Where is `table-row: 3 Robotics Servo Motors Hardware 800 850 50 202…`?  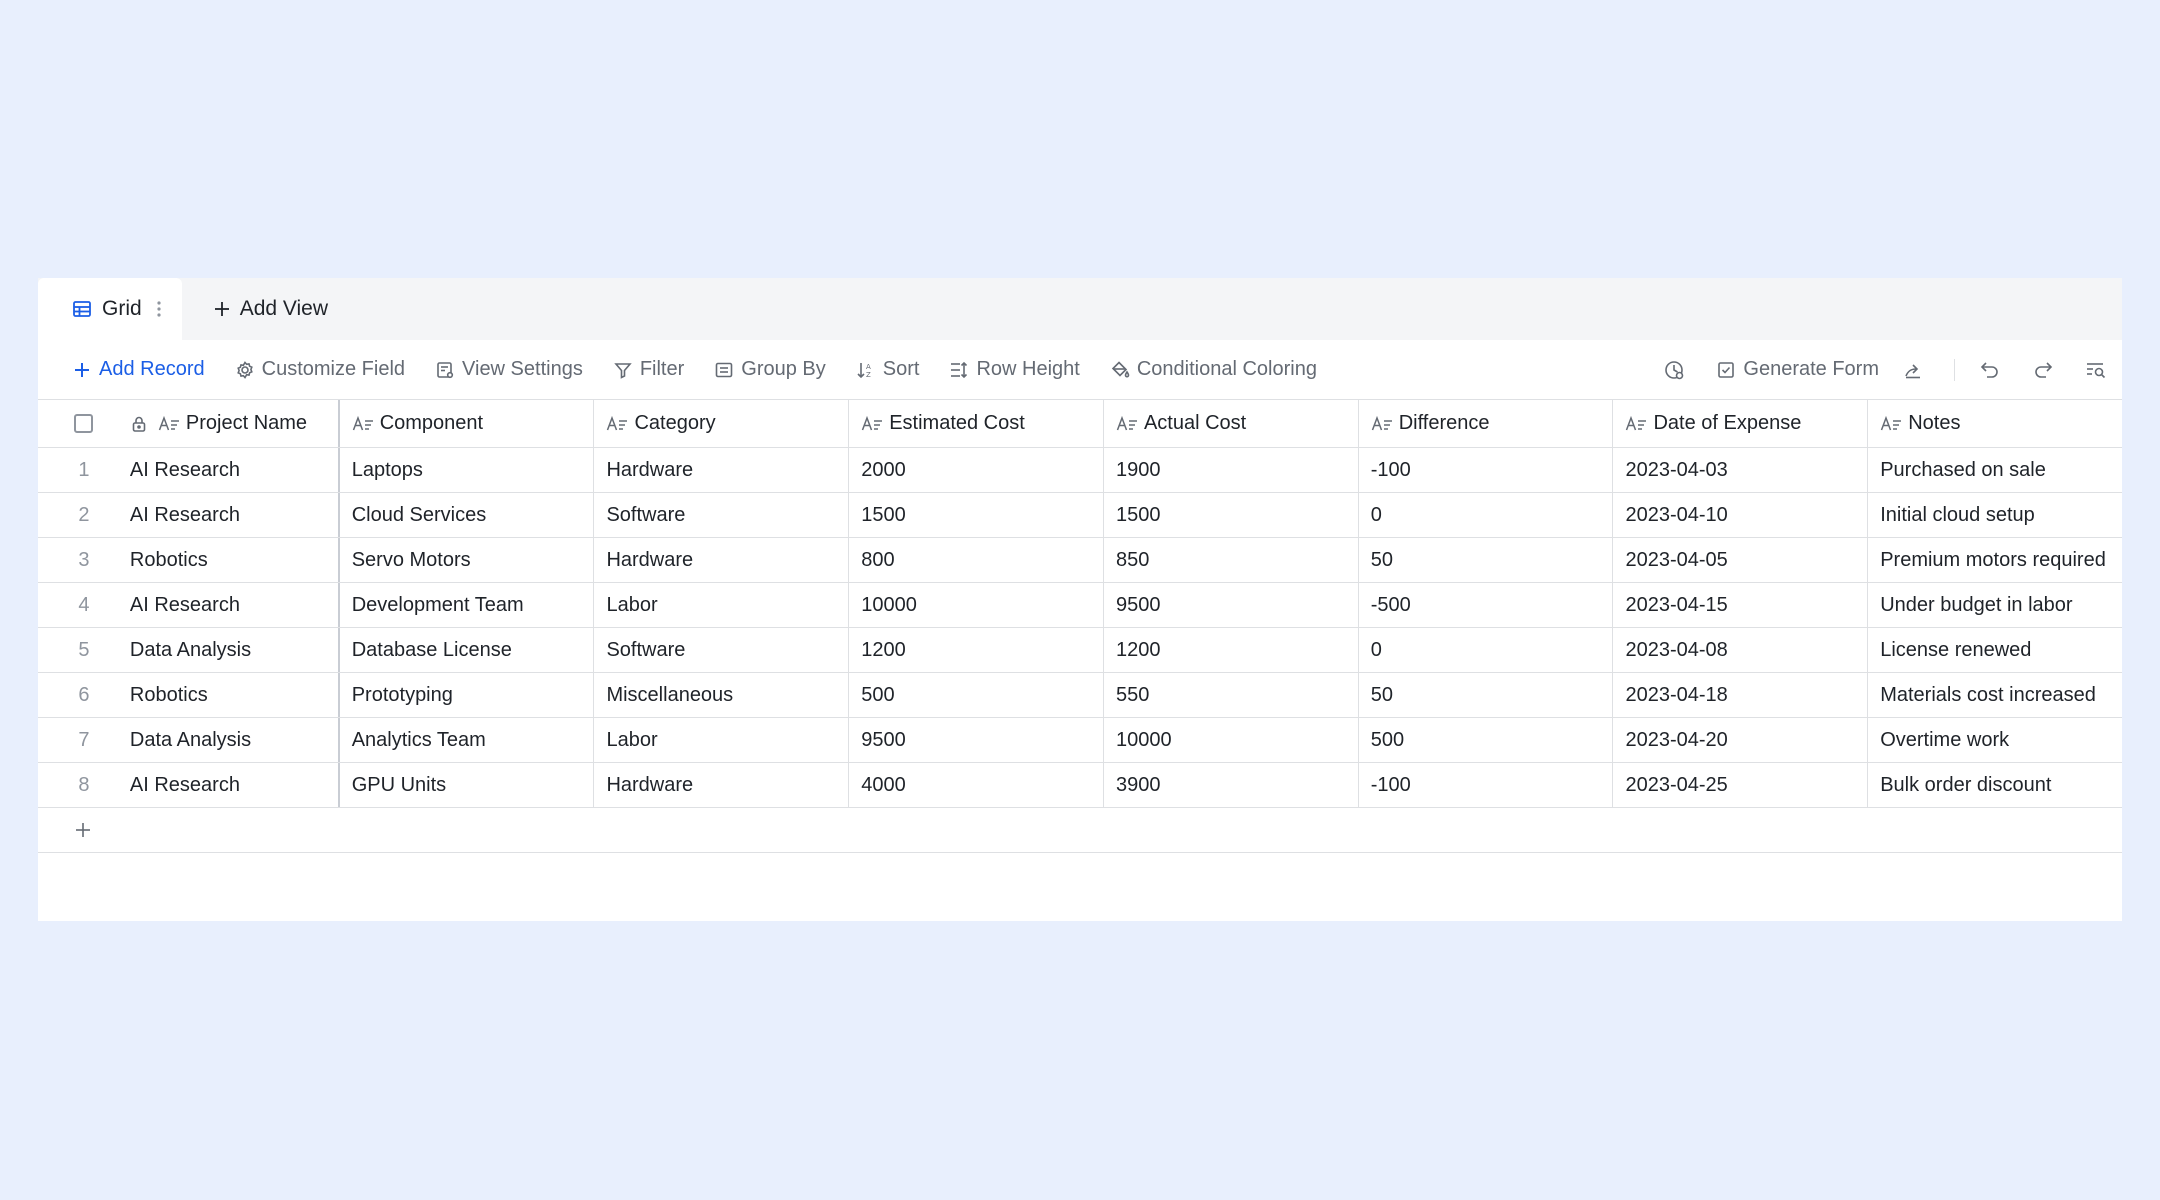
table-row: 3 Robotics Servo Motors Hardware 800 850 50 202… is located at coordinates (1080, 560).